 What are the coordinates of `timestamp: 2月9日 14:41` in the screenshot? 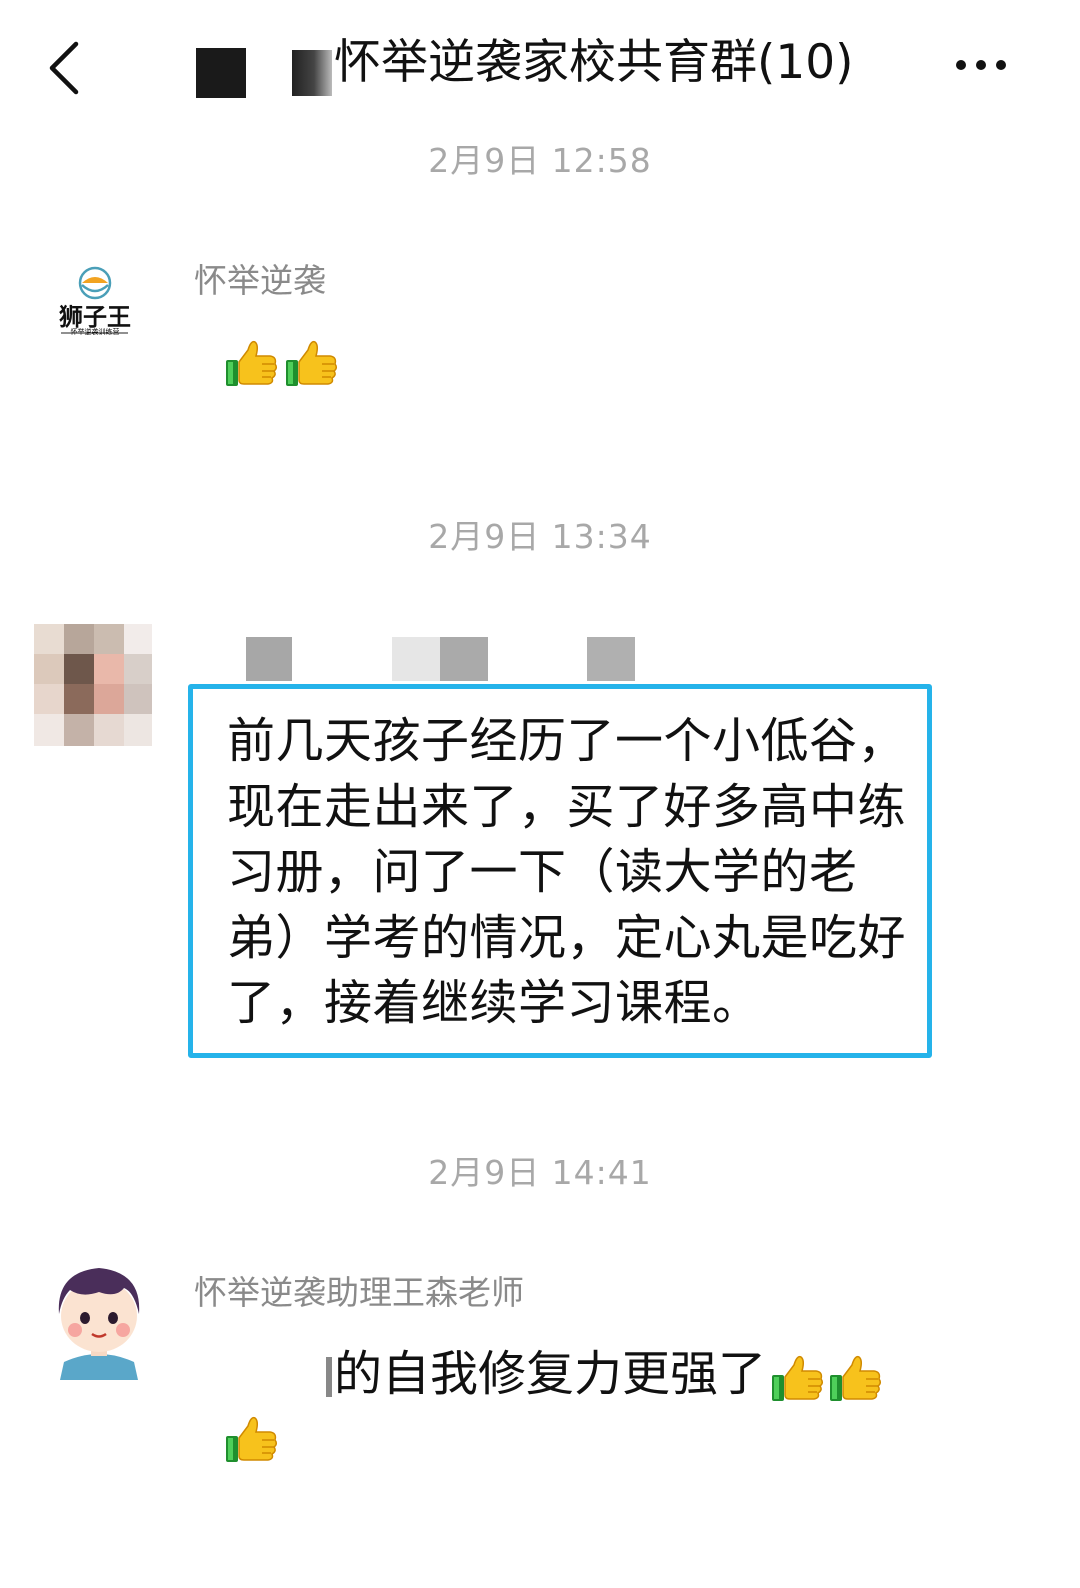 It's located at (540, 1172).